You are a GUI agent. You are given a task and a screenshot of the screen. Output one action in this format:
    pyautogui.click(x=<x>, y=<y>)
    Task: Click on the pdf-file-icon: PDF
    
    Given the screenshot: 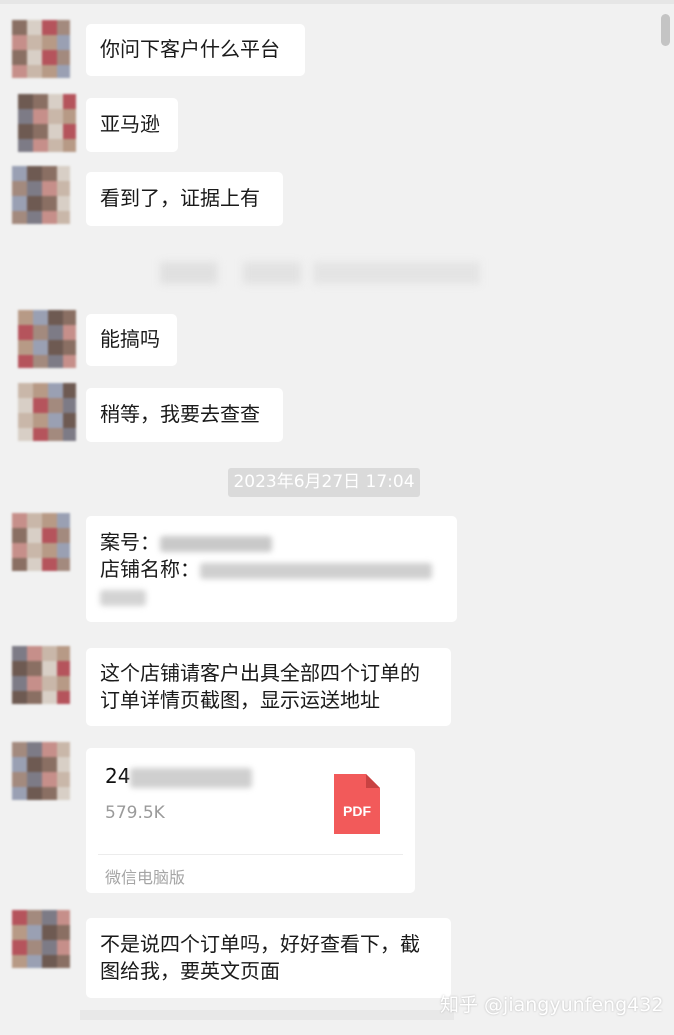 What is the action you would take?
    pyautogui.click(x=357, y=804)
    